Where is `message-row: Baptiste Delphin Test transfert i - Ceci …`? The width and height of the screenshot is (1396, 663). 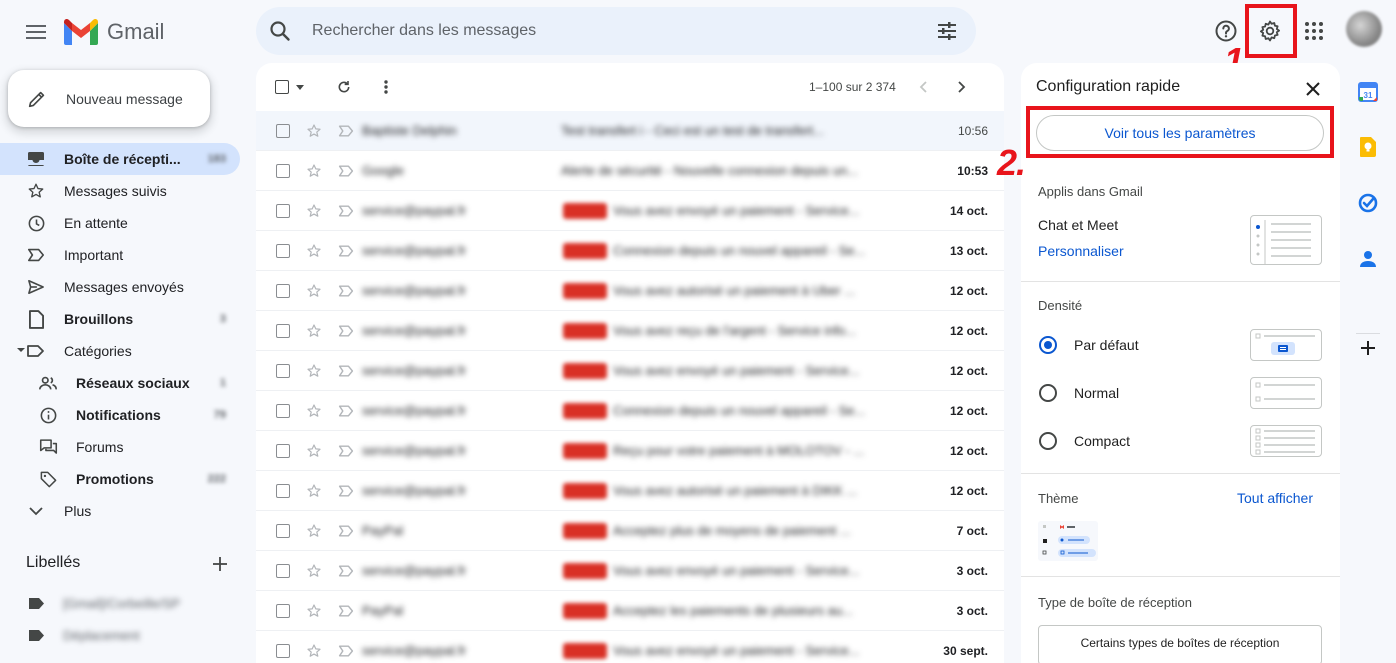
message-row: Baptiste Delphin Test transfert i - Ceci … is located at coordinates (630, 131).